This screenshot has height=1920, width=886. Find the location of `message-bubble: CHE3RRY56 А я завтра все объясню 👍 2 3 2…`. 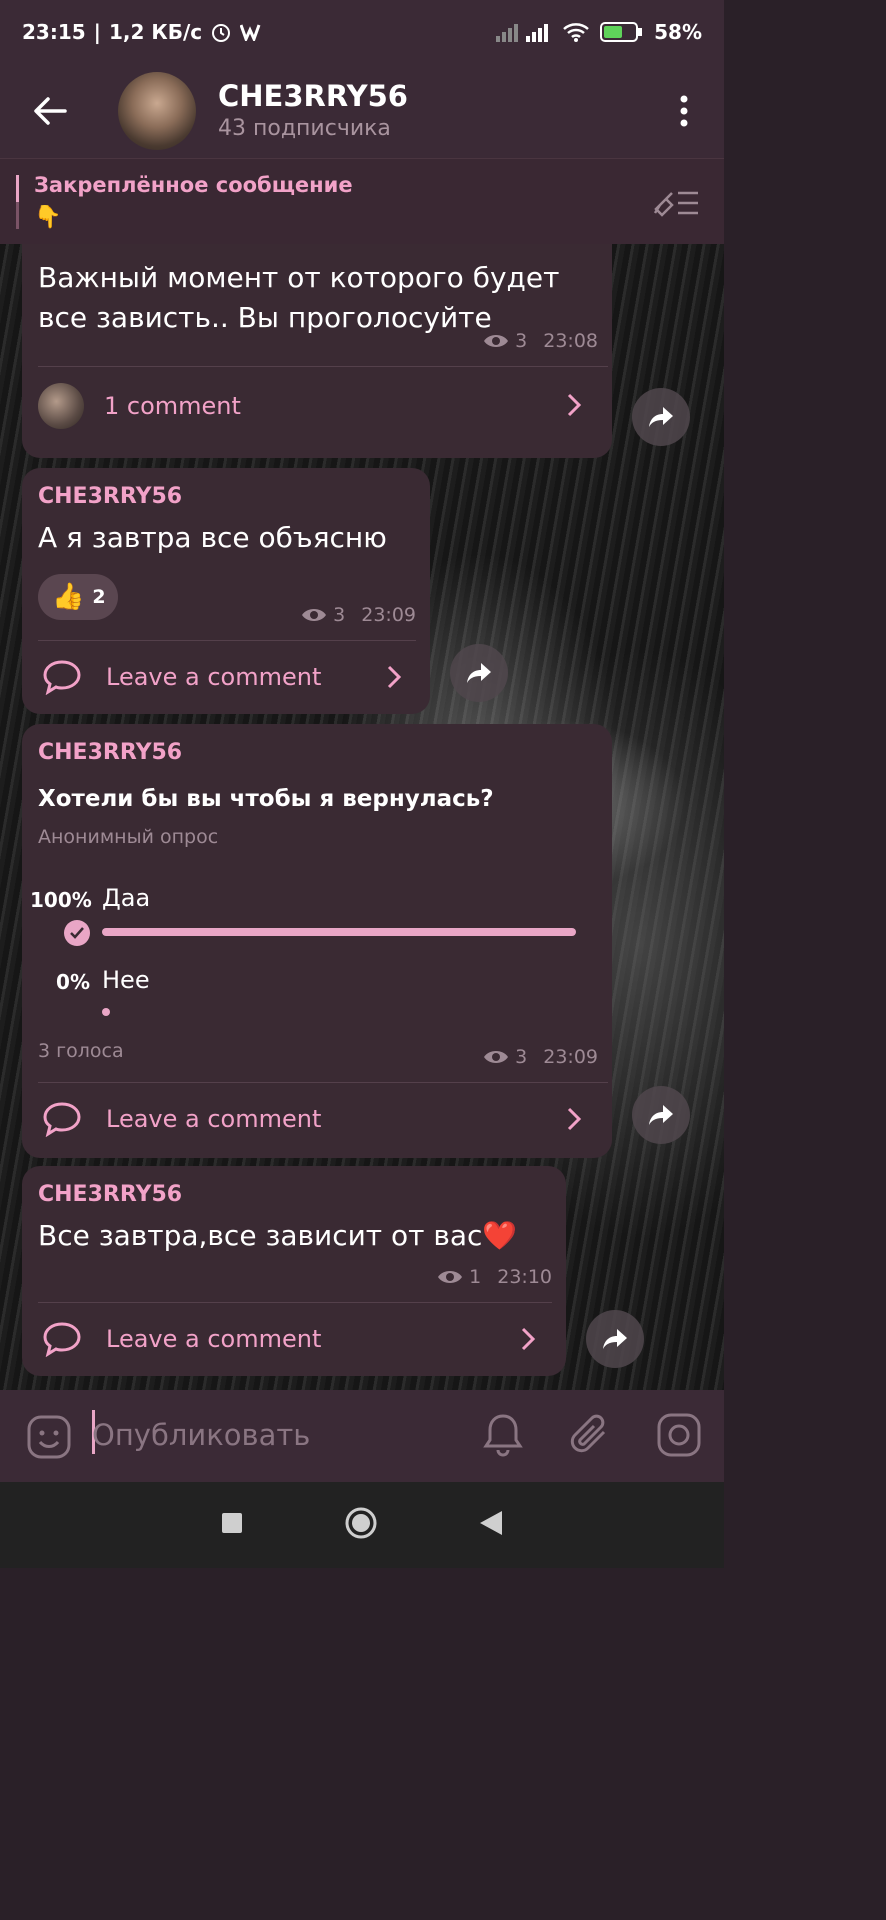

message-bubble: CHE3RRY56 А я завтра все объясню 👍 2 3 2… is located at coordinates (226, 591).